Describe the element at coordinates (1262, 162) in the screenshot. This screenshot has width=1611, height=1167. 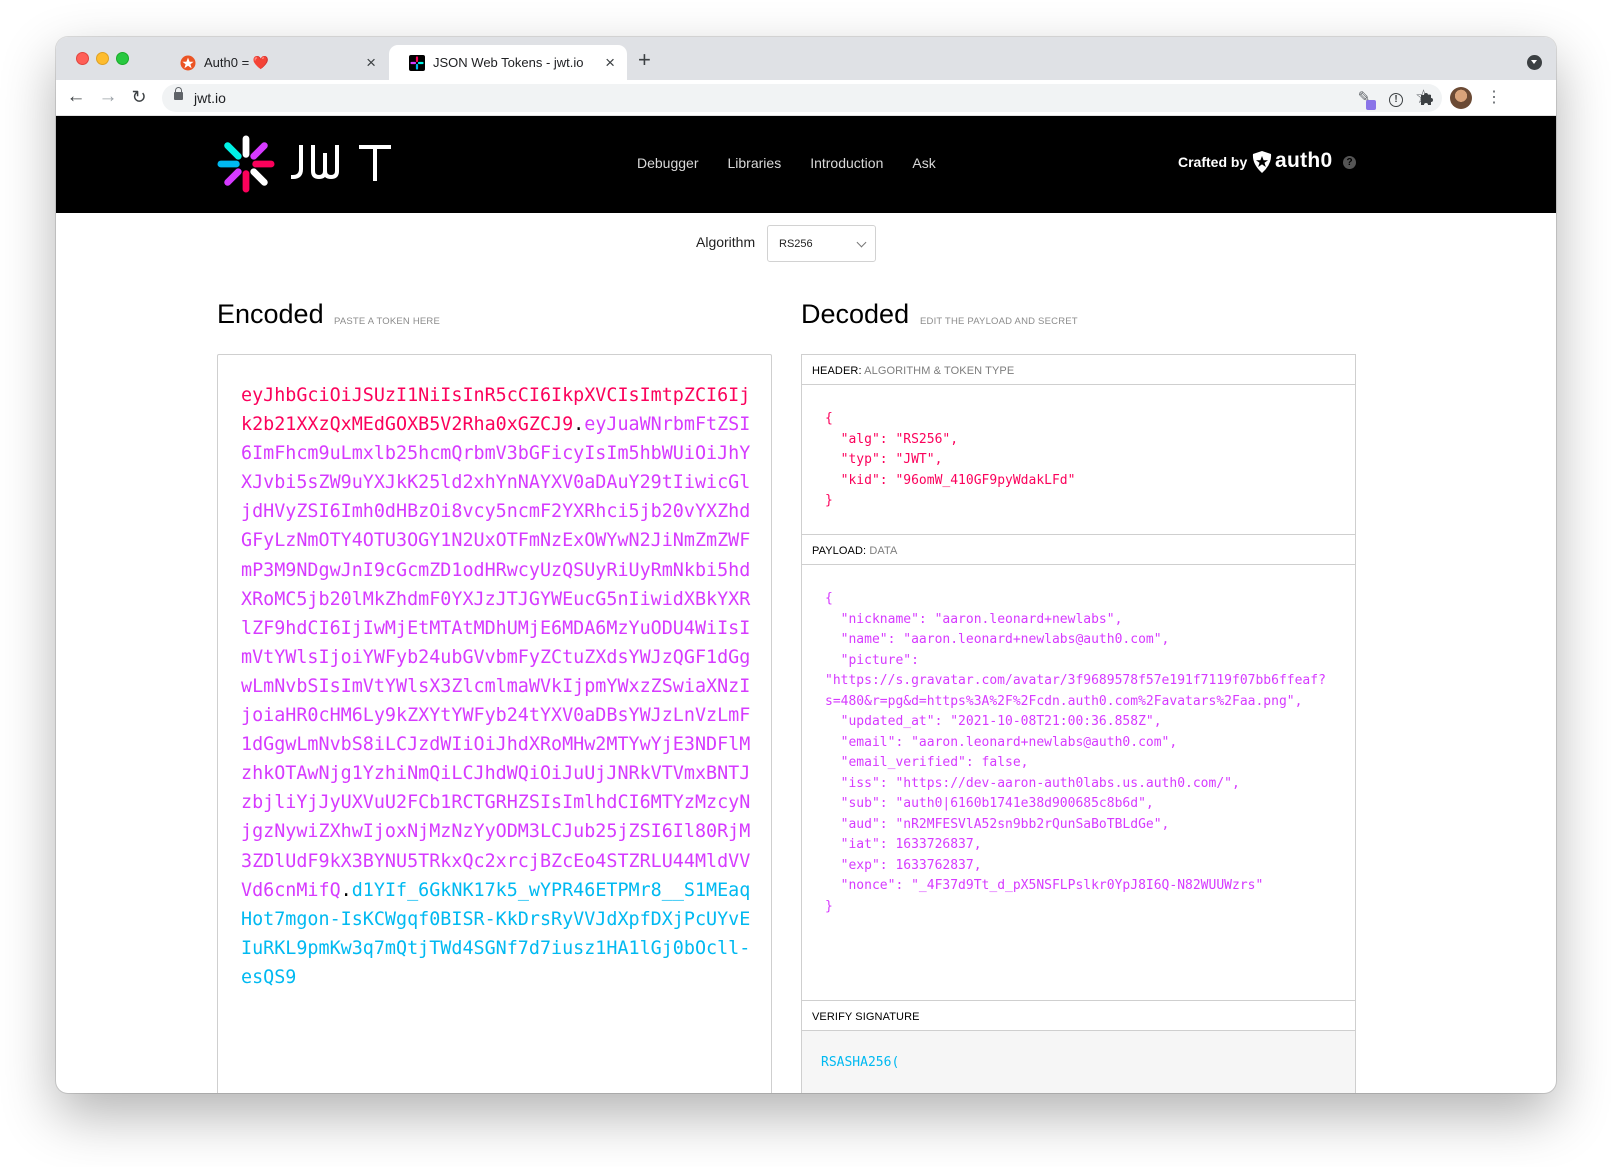
I see `auth0-shield-icon` at that location.